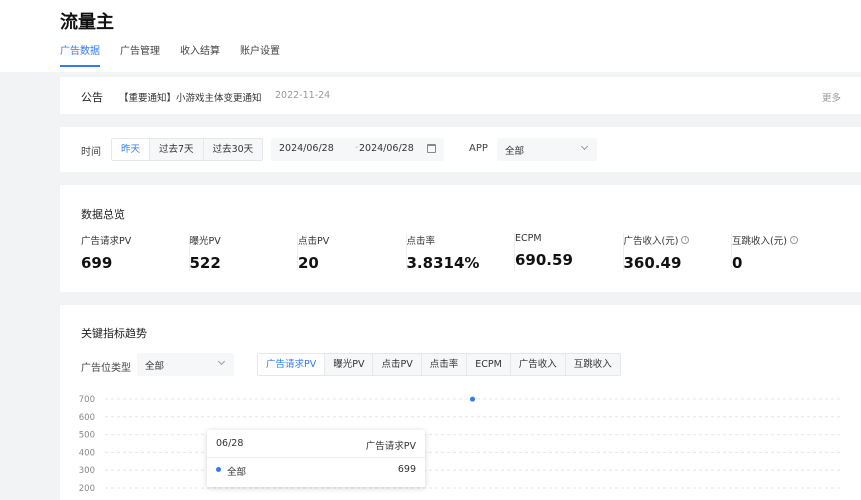  What do you see at coordinates (303, 95) in the screenshot?
I see `notice-date: 2022-11-24` at bounding box center [303, 95].